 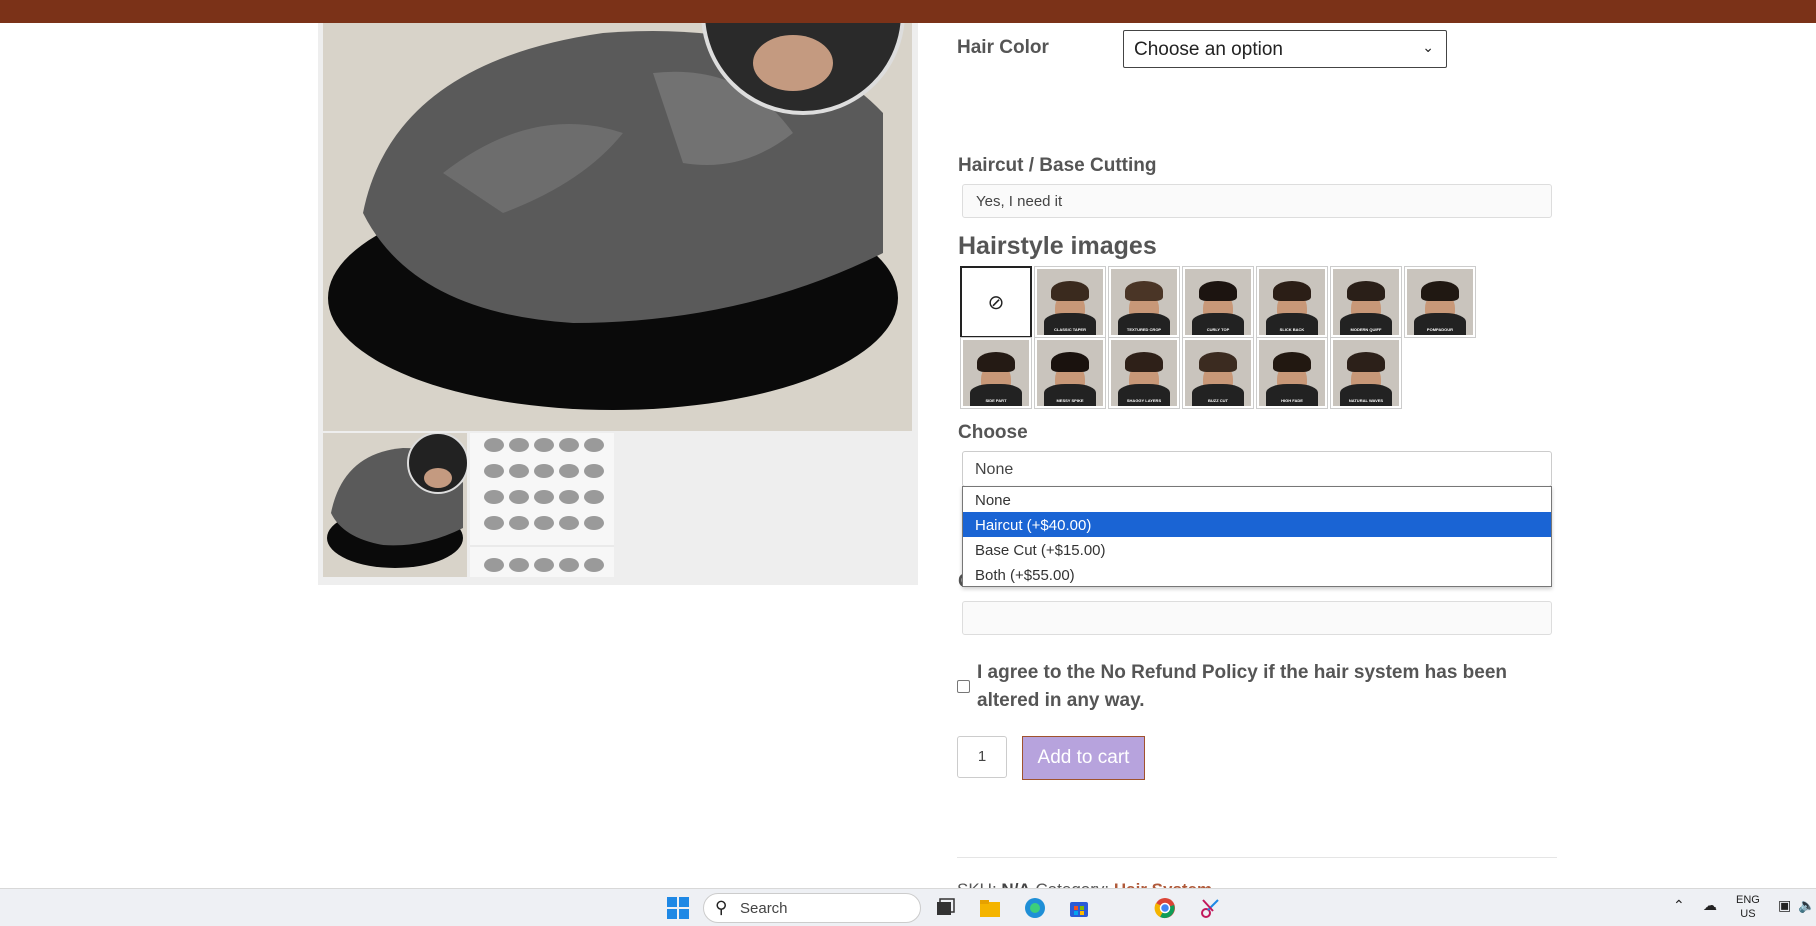 I want to click on hairstyle-photo: POMPADOUR, so click(x=1440, y=302).